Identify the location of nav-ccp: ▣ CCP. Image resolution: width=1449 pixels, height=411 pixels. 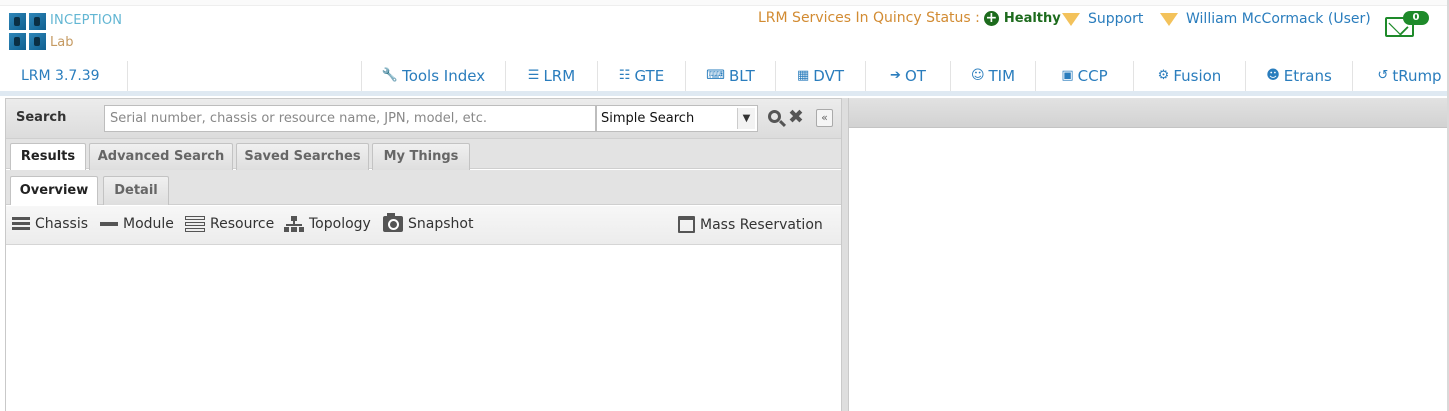
(1084, 76).